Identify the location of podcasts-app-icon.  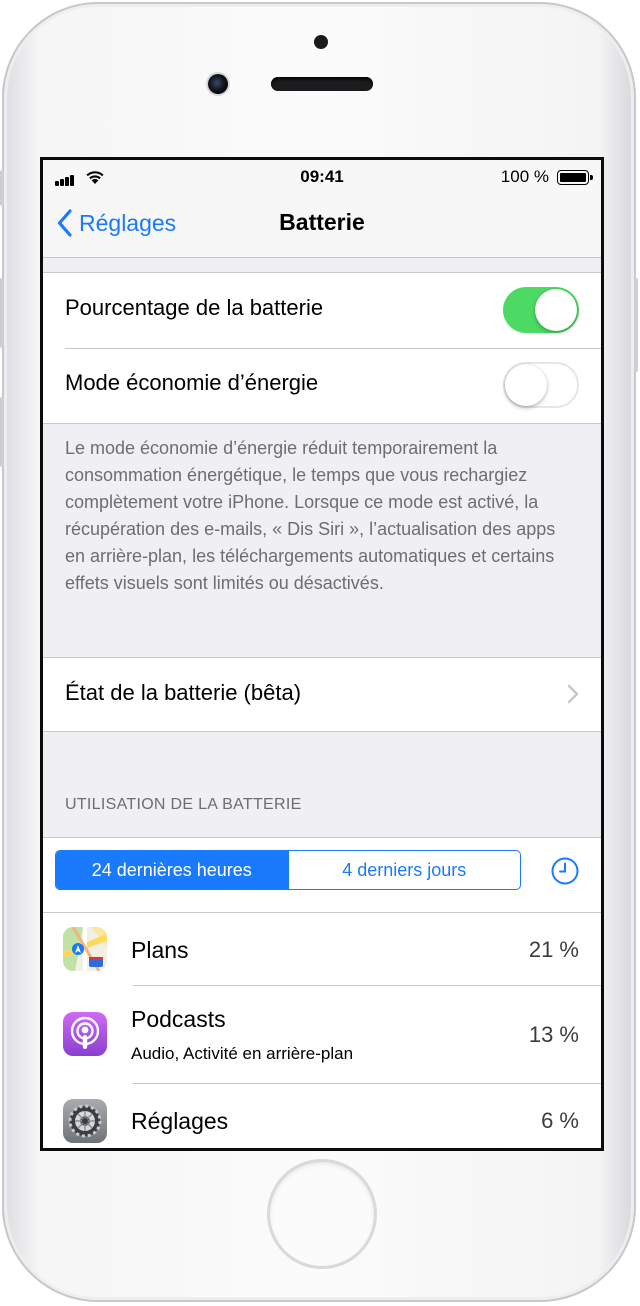
(85, 1034).